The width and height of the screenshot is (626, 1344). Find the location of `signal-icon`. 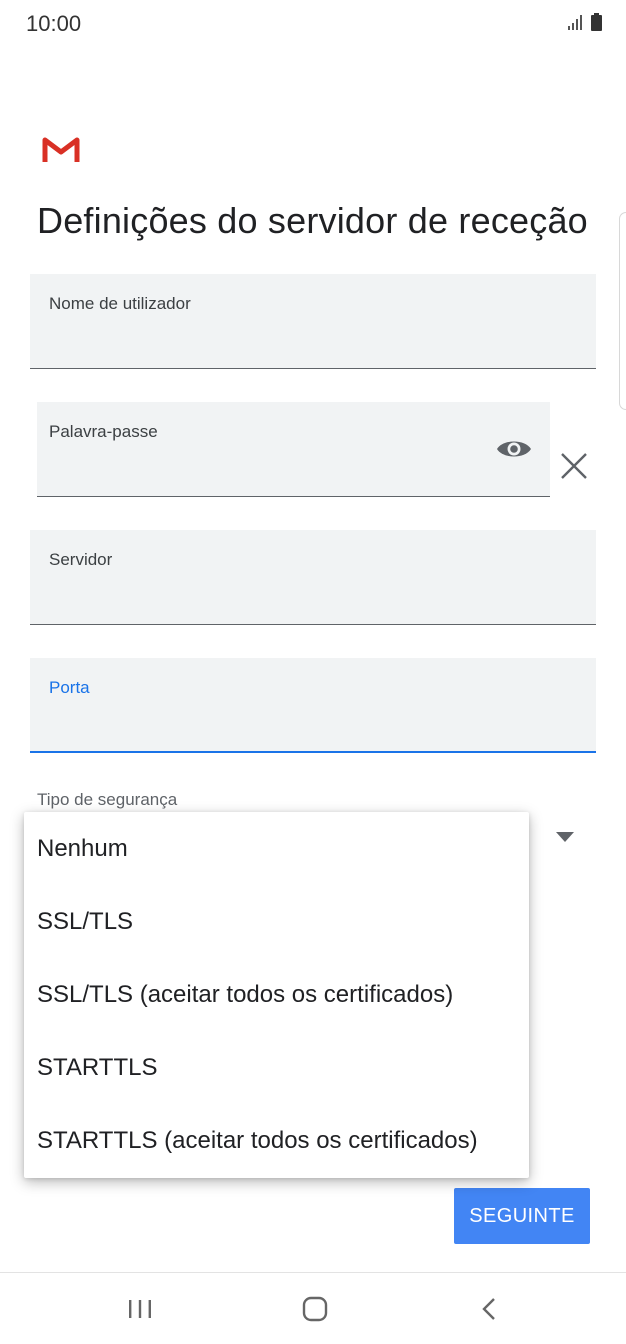

signal-icon is located at coordinates (575, 22).